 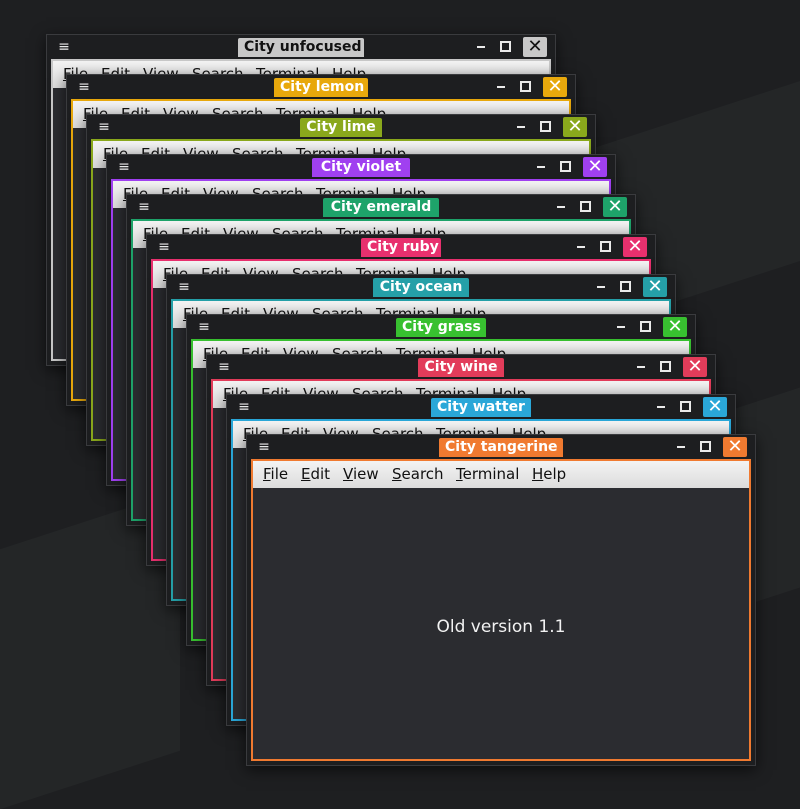 I want to click on title-bar: ≡ City ocean ✕, so click(x=421, y=287).